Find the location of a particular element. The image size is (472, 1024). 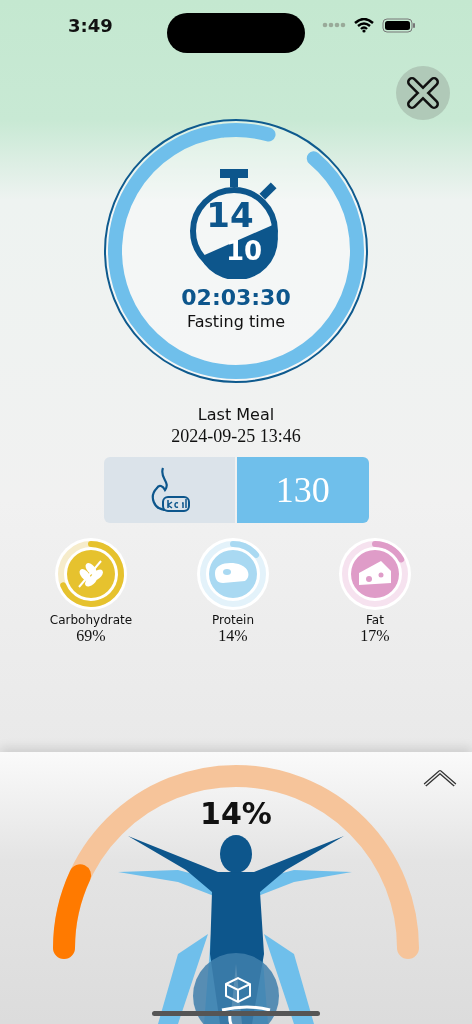

wifi-icon is located at coordinates (364, 25).